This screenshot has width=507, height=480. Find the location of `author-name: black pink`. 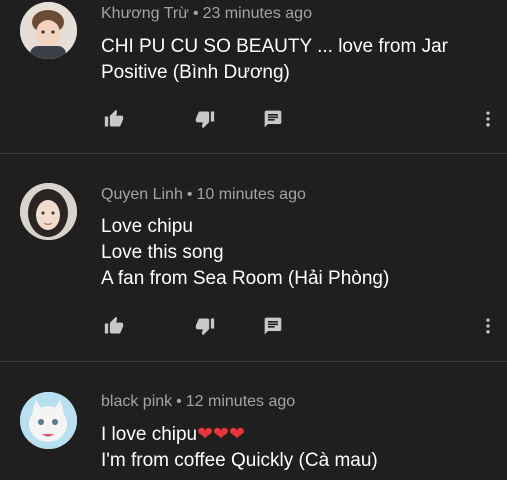

author-name: black pink is located at coordinates (136, 401).